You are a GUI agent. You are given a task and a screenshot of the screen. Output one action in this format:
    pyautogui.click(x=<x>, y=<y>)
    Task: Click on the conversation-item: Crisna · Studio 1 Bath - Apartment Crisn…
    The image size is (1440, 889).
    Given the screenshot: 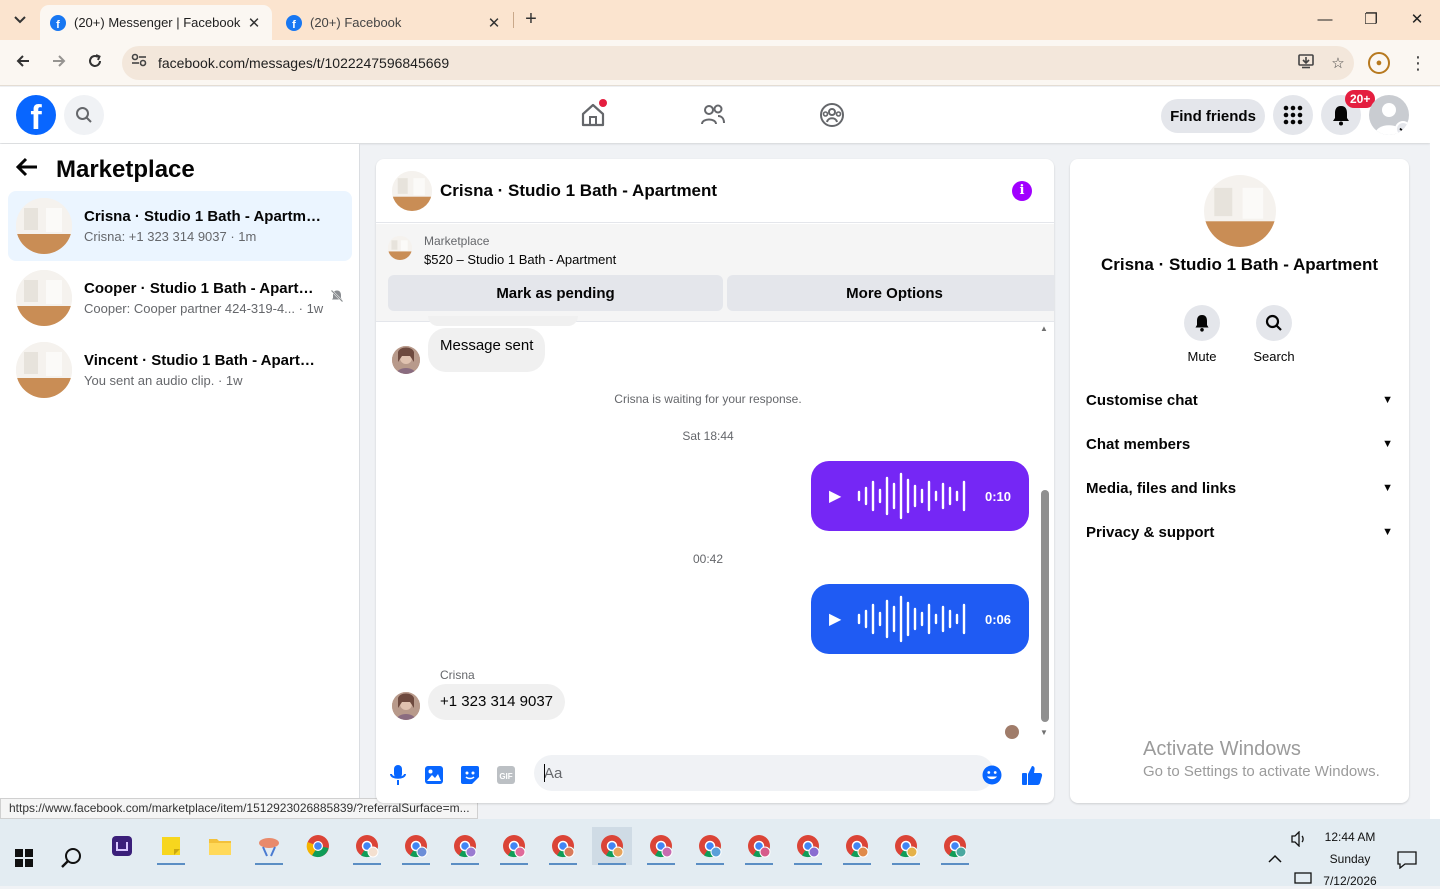 What is the action you would take?
    pyautogui.click(x=180, y=226)
    